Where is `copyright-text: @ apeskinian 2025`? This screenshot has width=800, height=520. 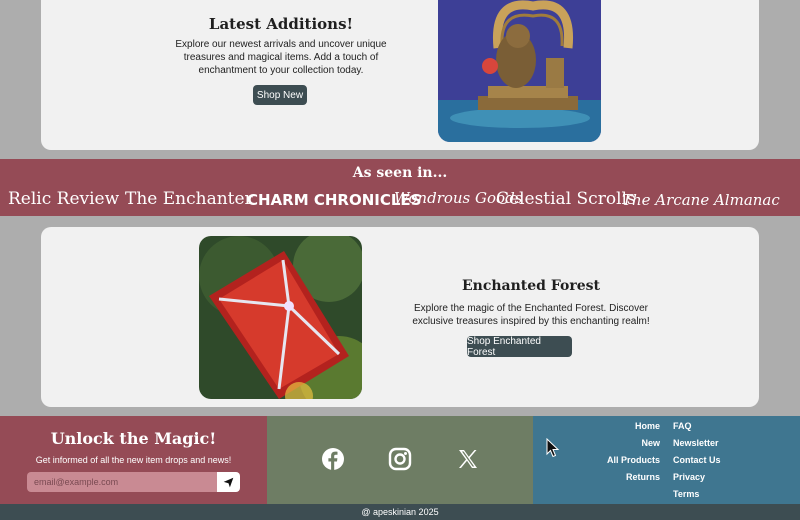 copyright-text: @ apeskinian 2025 is located at coordinates (400, 512).